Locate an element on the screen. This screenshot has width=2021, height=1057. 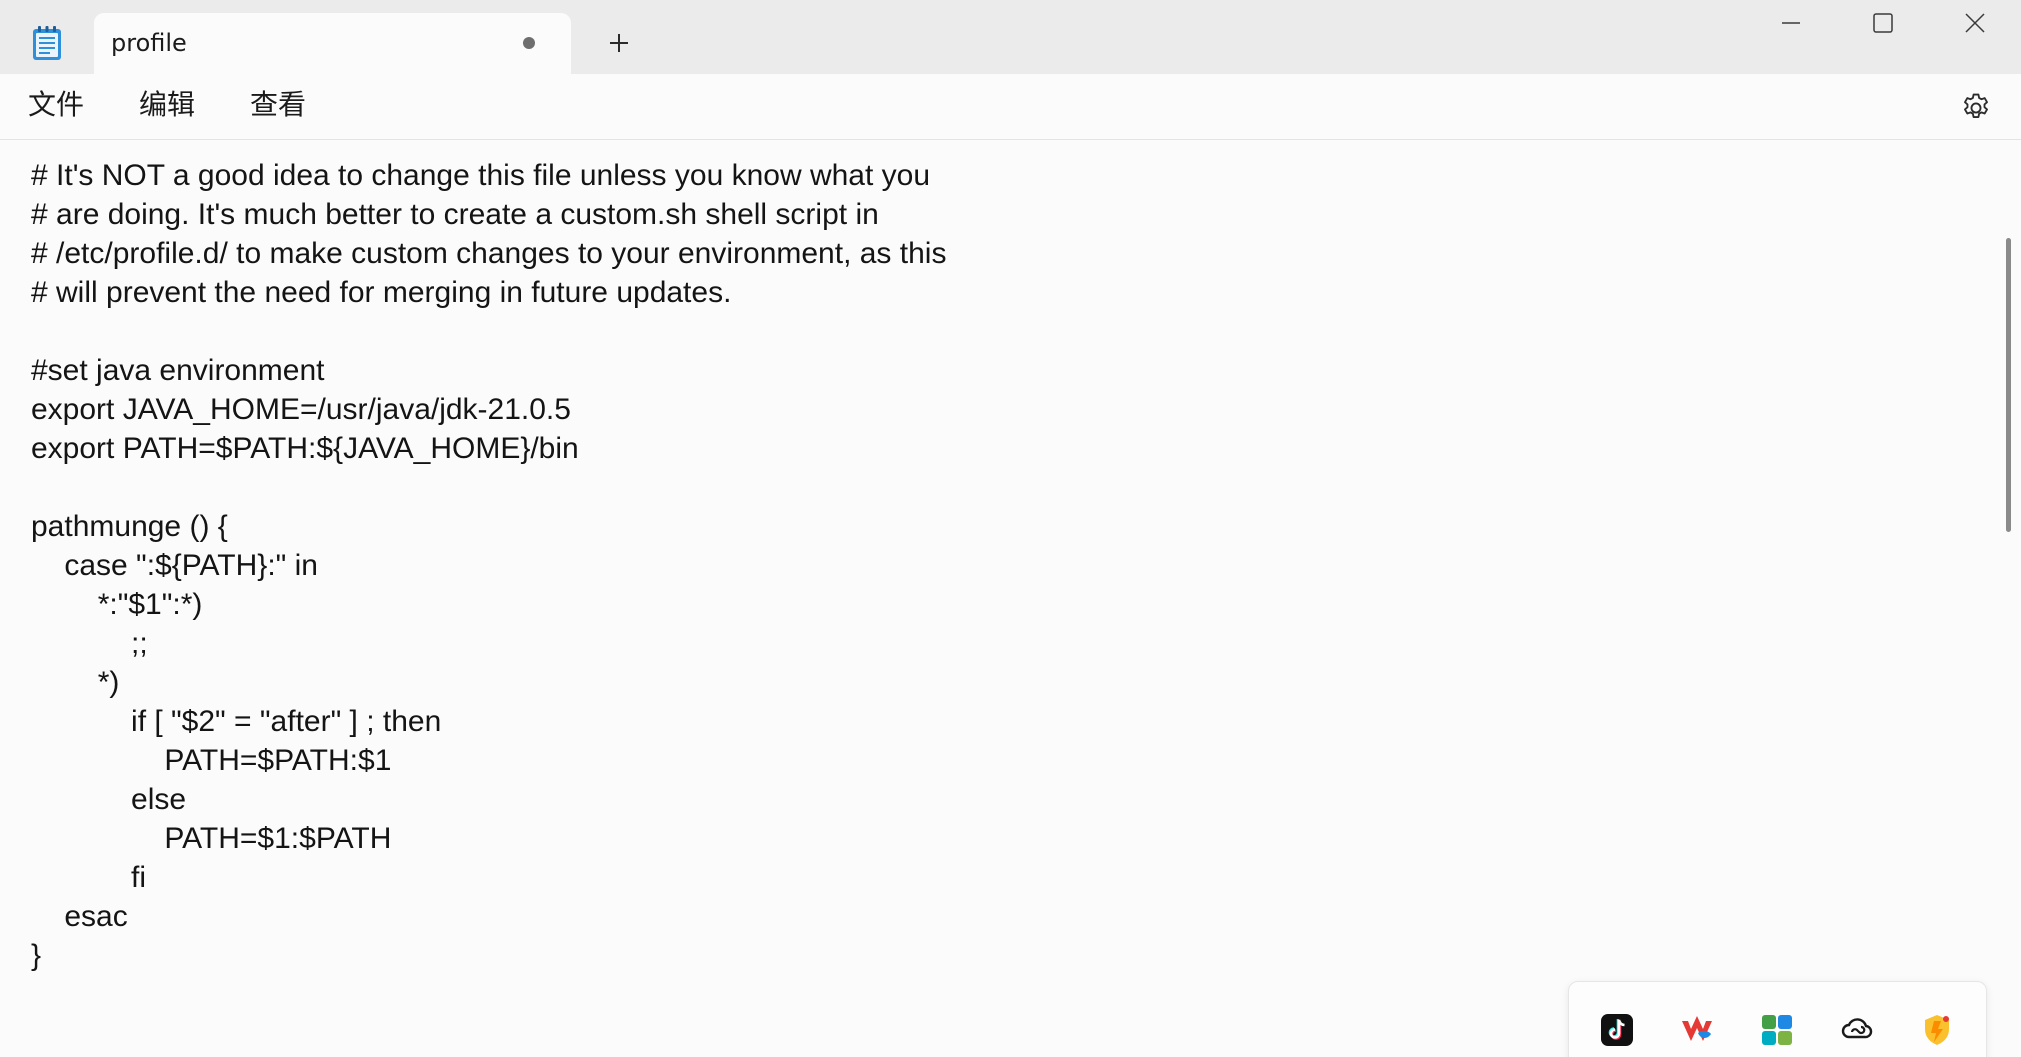
vertical-scrollbar is located at coordinates (2008, 385).